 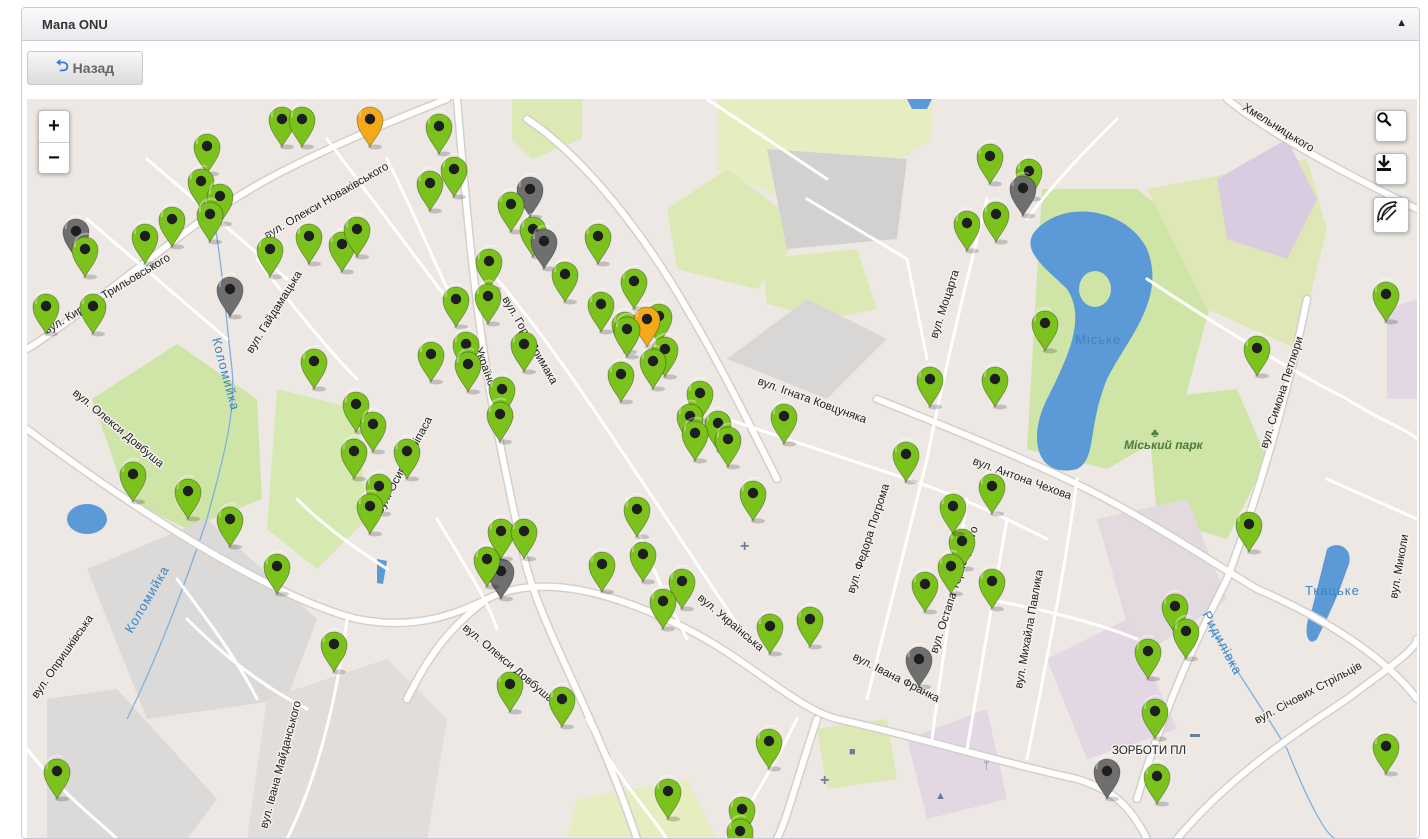 What do you see at coordinates (1098, 339) in the screenshot?
I see `street-label: Міське` at bounding box center [1098, 339].